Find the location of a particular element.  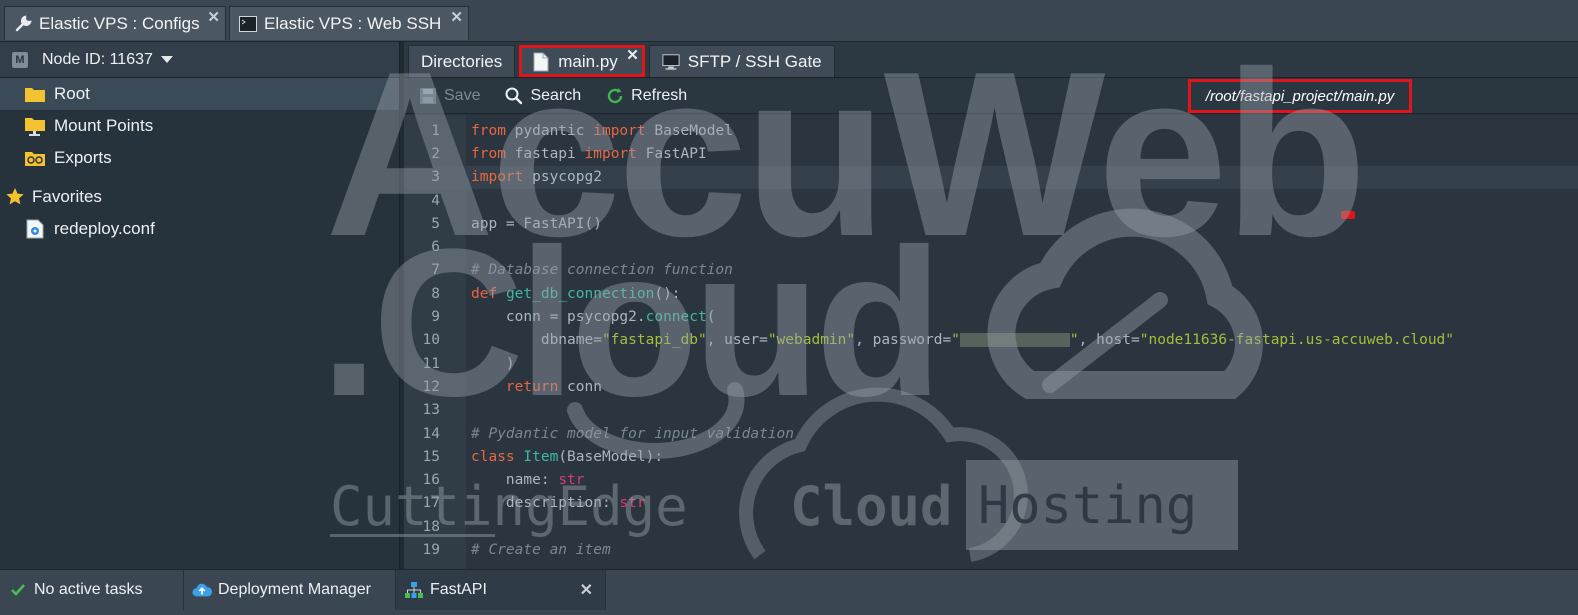

terminal-icon is located at coordinates (248, 24).